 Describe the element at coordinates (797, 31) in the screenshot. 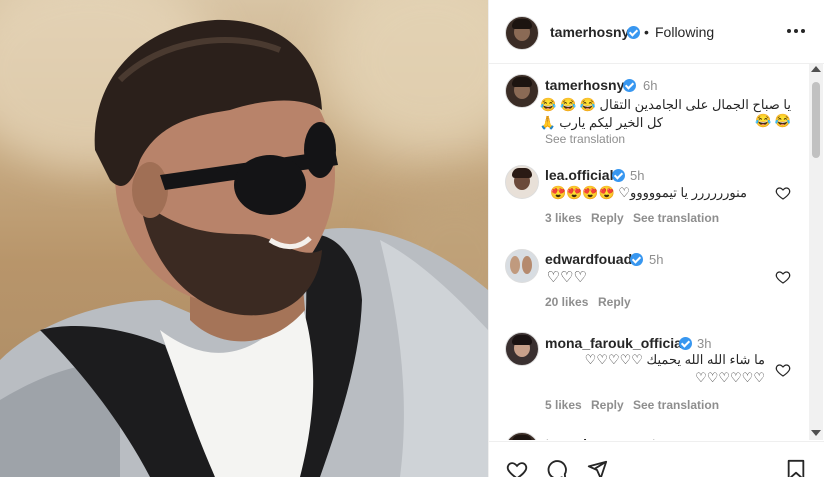

I see `more-icon` at that location.